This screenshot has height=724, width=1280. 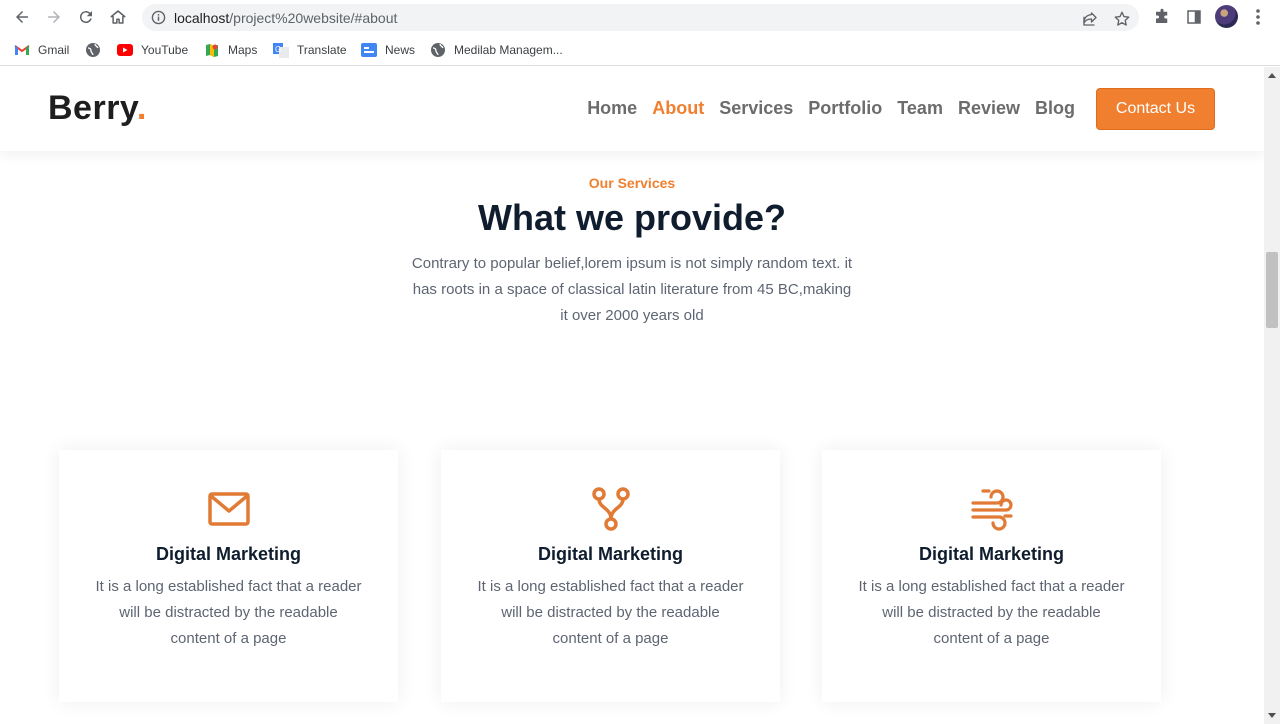 What do you see at coordinates (1258, 17) in the screenshot?
I see `more-menu-icon` at bounding box center [1258, 17].